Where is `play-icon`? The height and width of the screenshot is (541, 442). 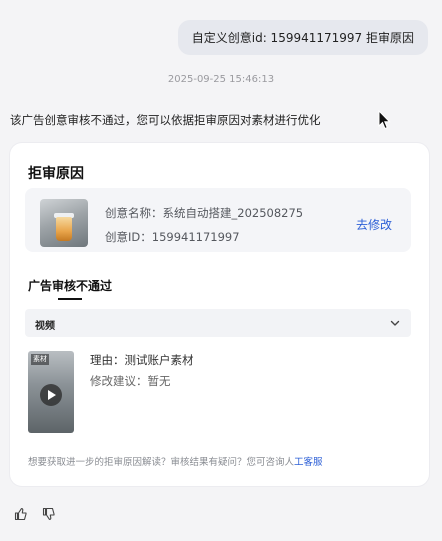
play-icon is located at coordinates (51, 395).